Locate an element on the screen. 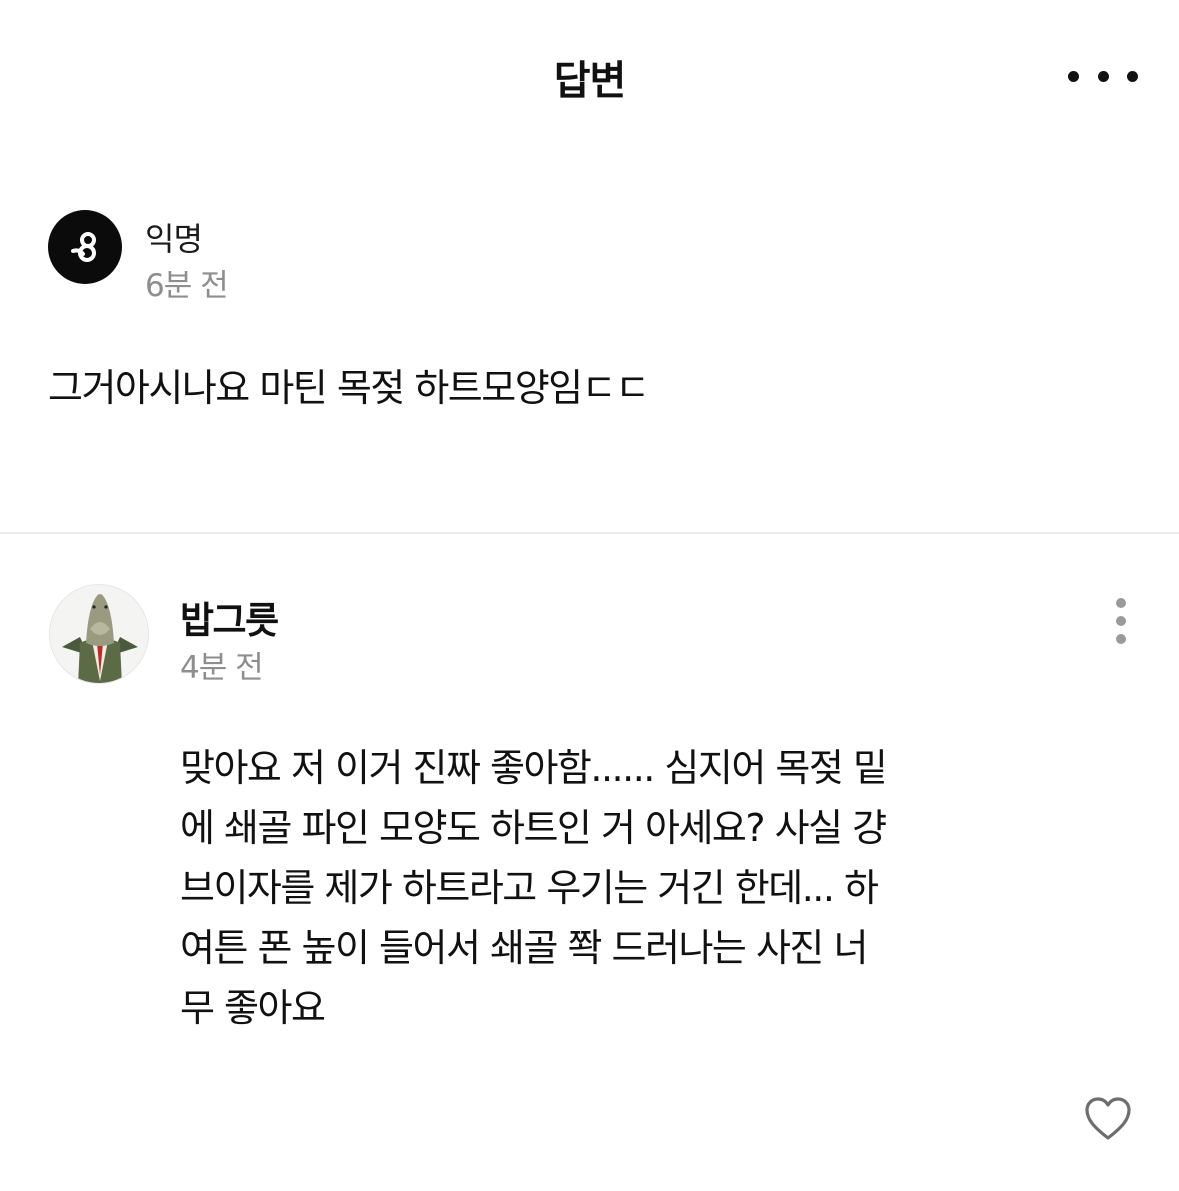 The width and height of the screenshot is (1179, 1191). fish-avatar-image is located at coordinates (99, 634).